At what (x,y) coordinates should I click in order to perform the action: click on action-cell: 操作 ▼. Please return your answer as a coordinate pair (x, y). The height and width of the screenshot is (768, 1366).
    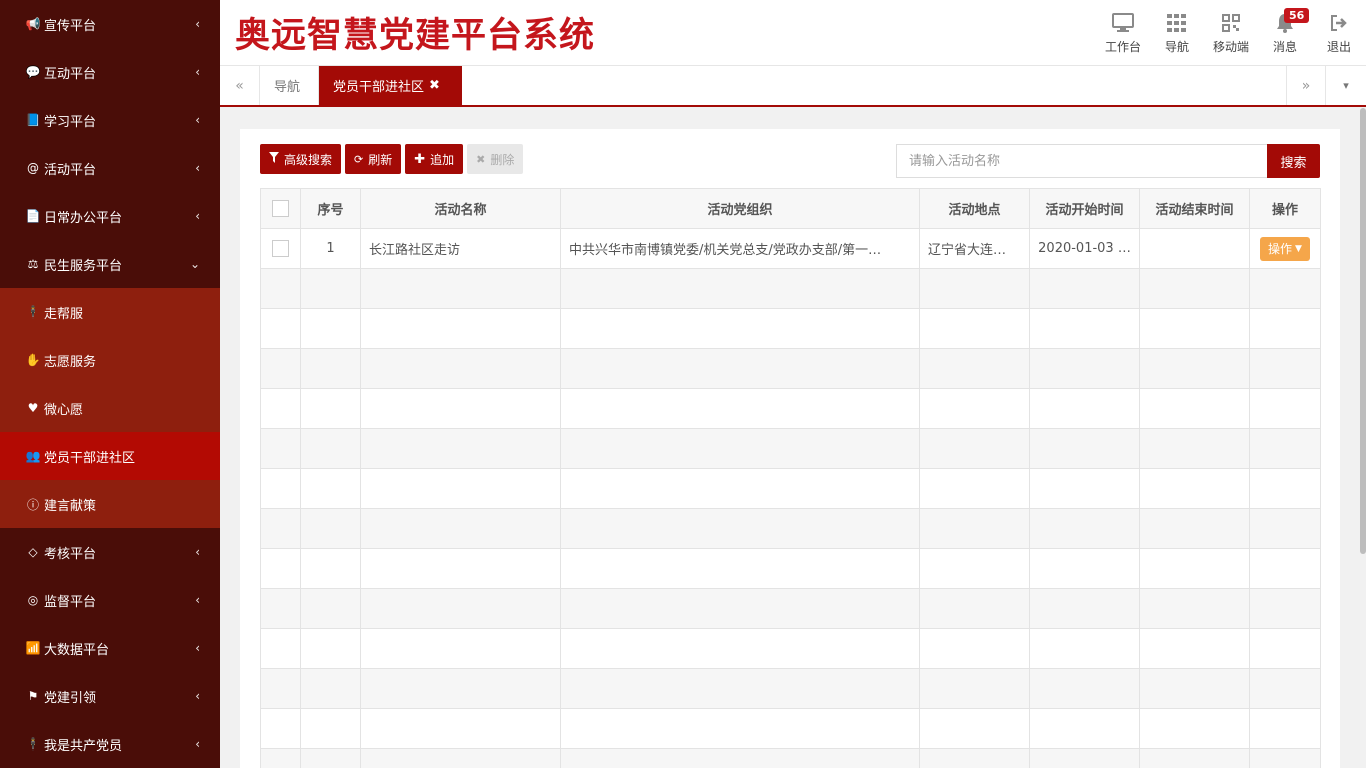
    Looking at the image, I should click on (1285, 248).